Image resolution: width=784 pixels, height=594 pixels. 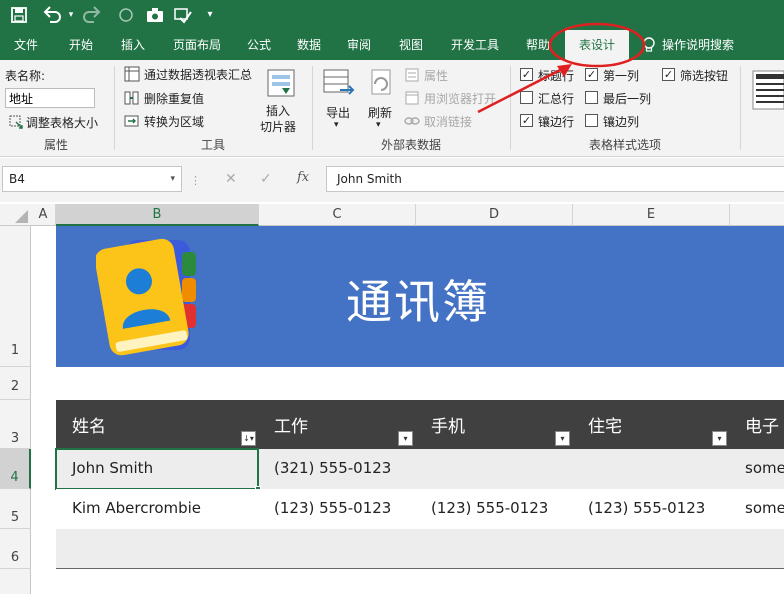 I want to click on formula-input: John Smith, so click(x=555, y=179).